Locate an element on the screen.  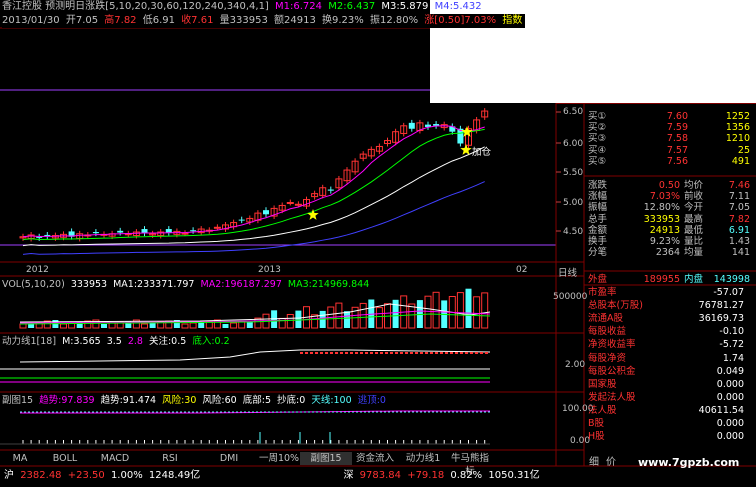
stat-value: 2364 is located at coordinates (667, 253).